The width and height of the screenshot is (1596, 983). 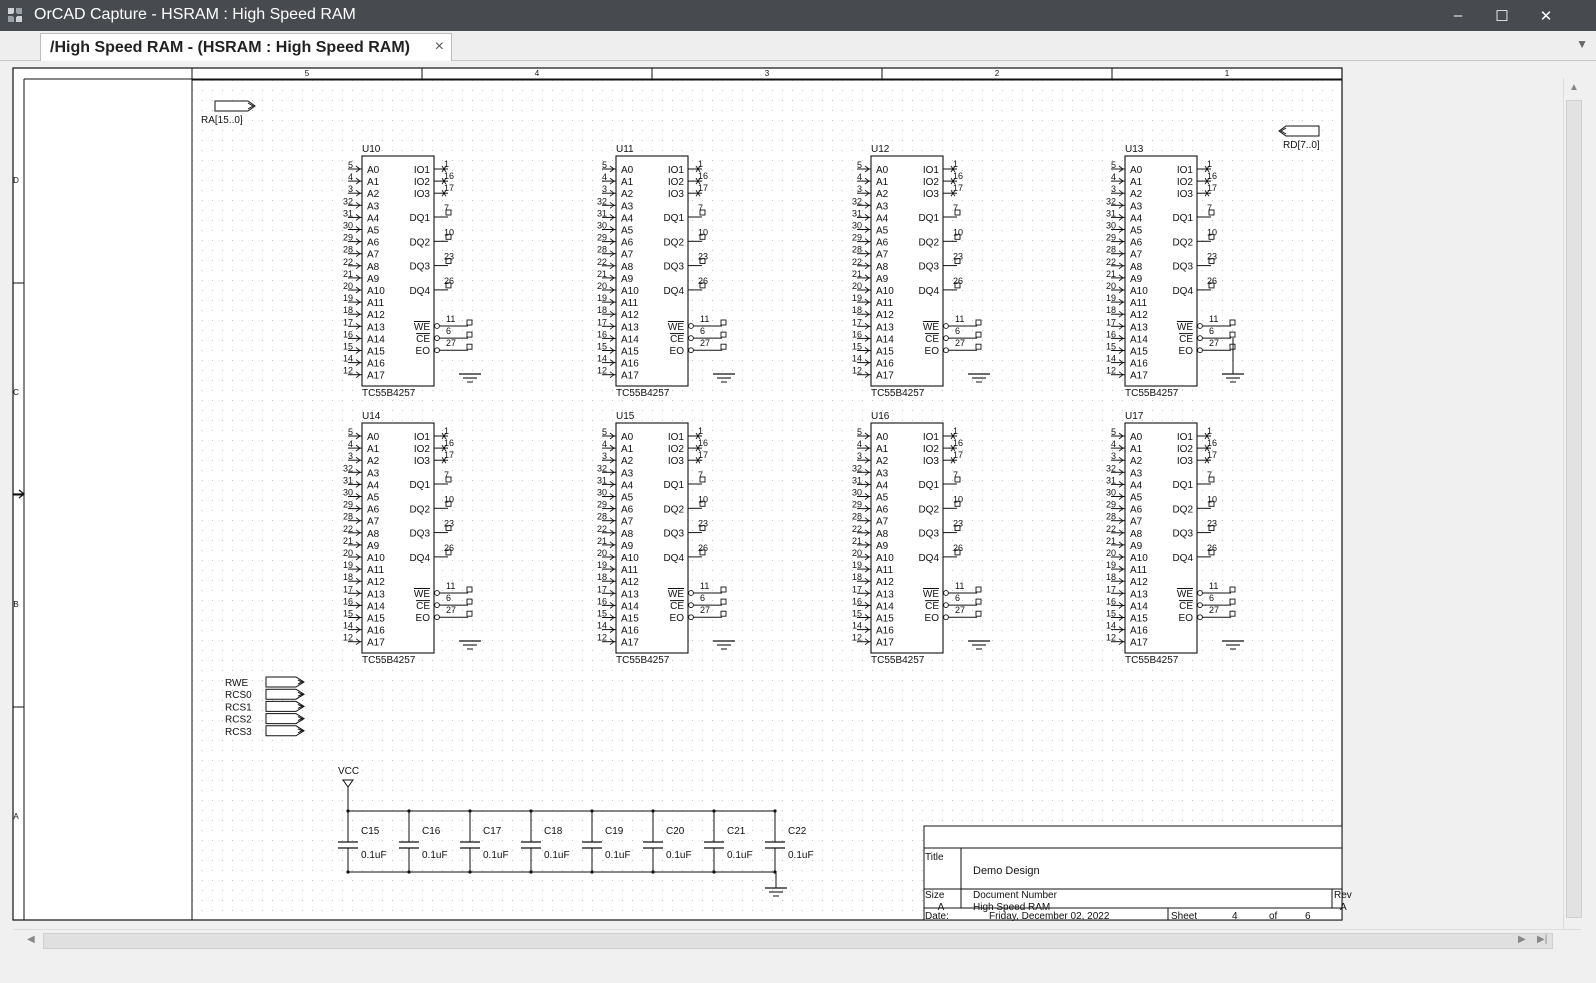 I want to click on pin-number: 4, so click(x=350, y=177).